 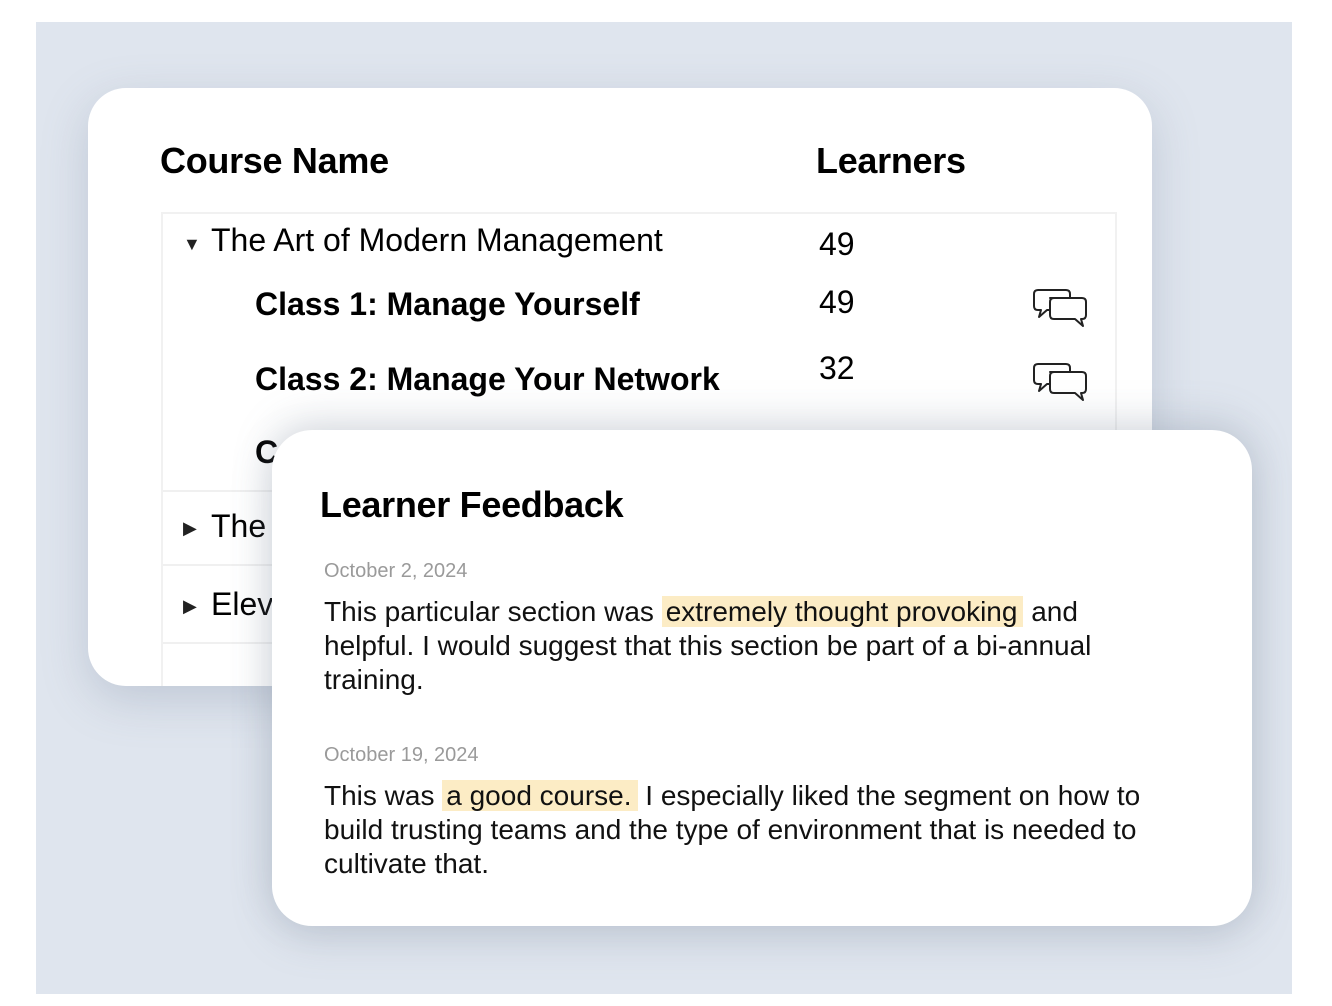 What do you see at coordinates (487, 379) in the screenshot?
I see `class-title: Class 2: Manage Your Network` at bounding box center [487, 379].